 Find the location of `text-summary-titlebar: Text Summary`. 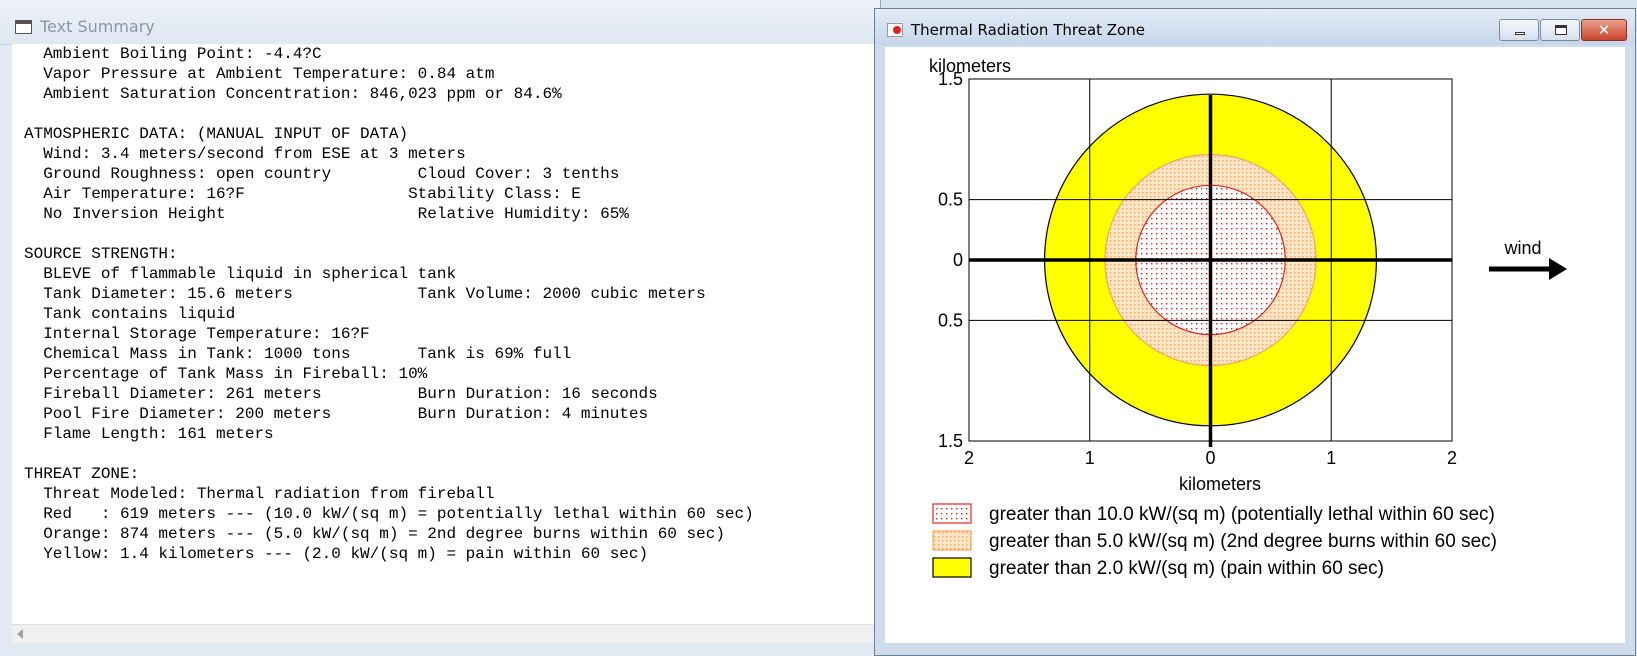

text-summary-titlebar: Text Summary is located at coordinates (440, 22).